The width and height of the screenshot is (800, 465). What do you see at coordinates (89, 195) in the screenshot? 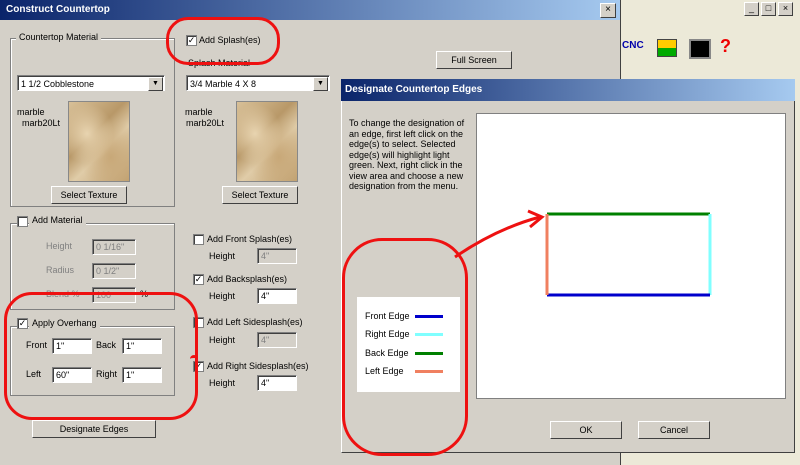
I see `select-texture-button: Select Texture` at bounding box center [89, 195].